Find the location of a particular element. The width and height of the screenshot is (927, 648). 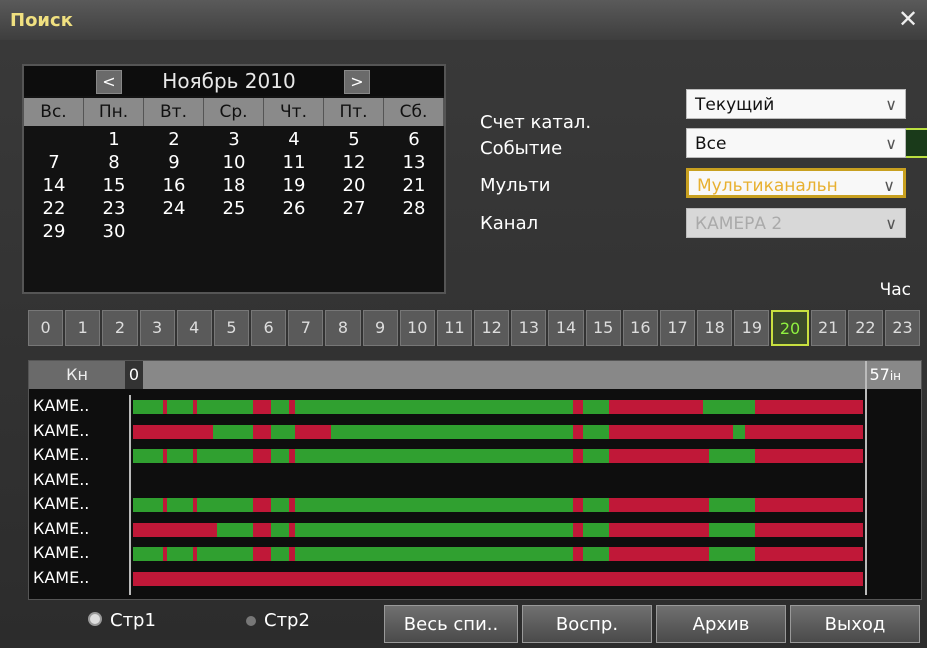

hour-button: 1 is located at coordinates (83, 328).